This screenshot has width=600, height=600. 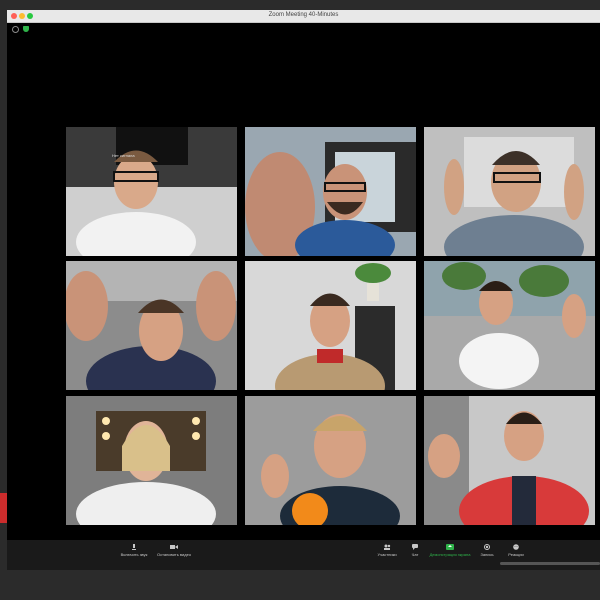 I want to click on participant-8-video, so click(x=330, y=460).